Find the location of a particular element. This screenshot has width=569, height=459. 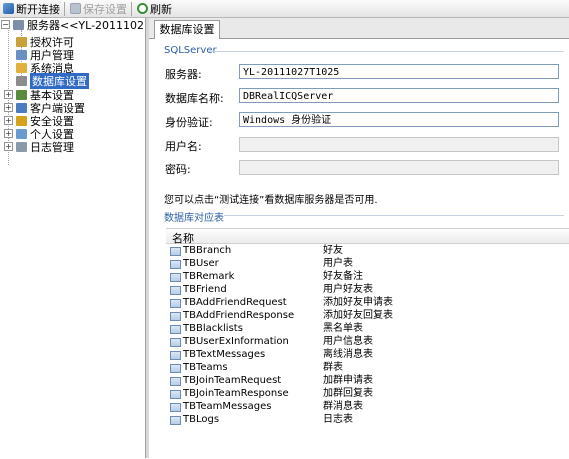

table-description: 日志表 is located at coordinates (338, 419).